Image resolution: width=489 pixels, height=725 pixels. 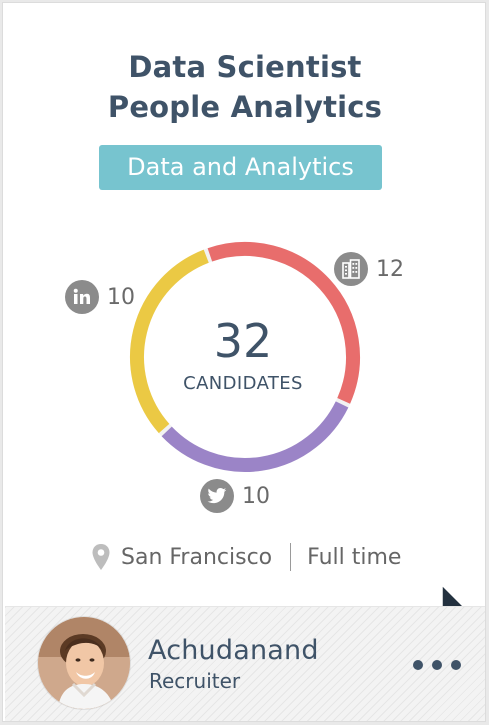 I want to click on recruiter-avatar, so click(x=84, y=663).